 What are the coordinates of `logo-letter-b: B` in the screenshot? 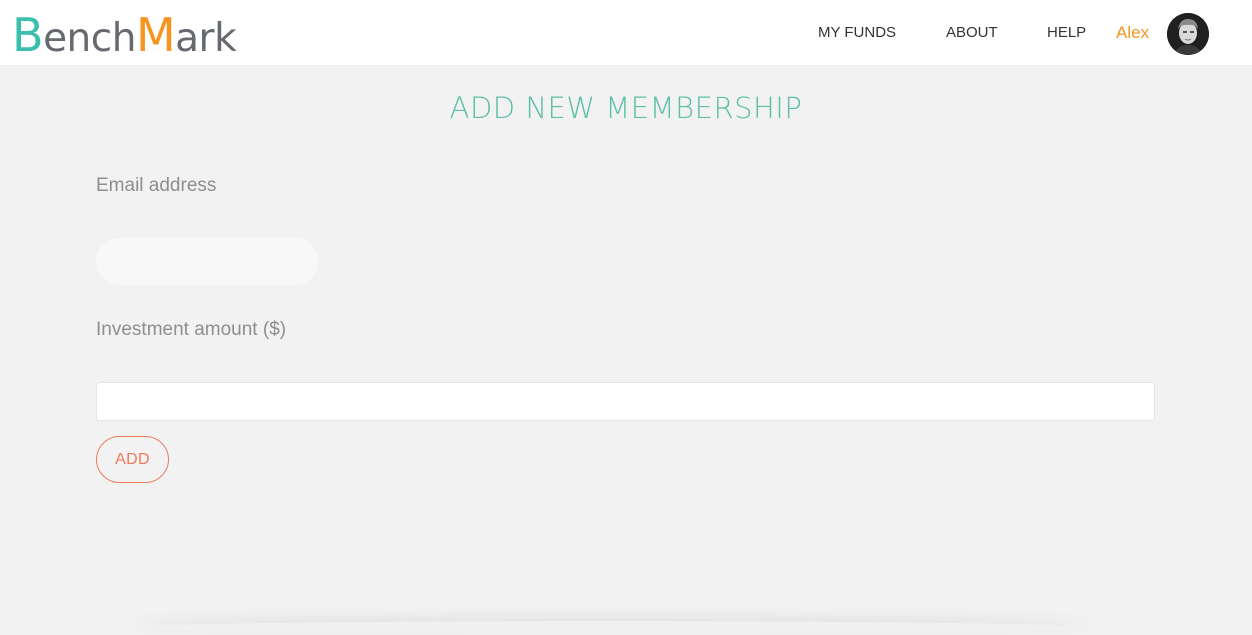 It's located at (28, 35).